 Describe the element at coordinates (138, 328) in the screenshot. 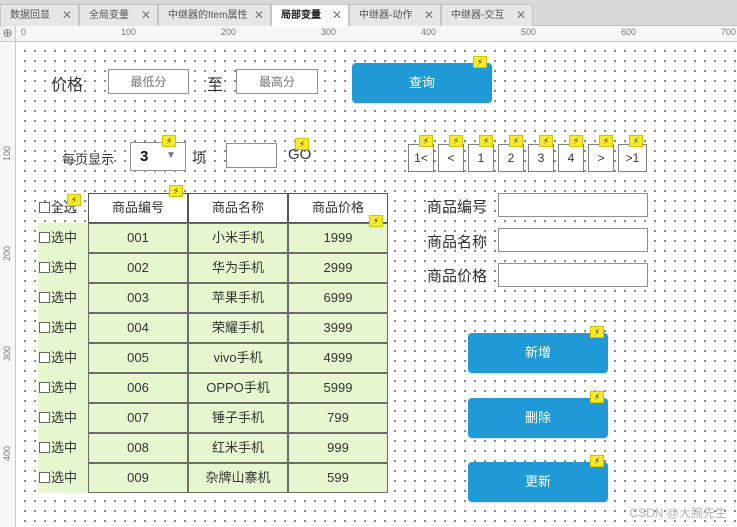

I see `cell-code: 004` at that location.